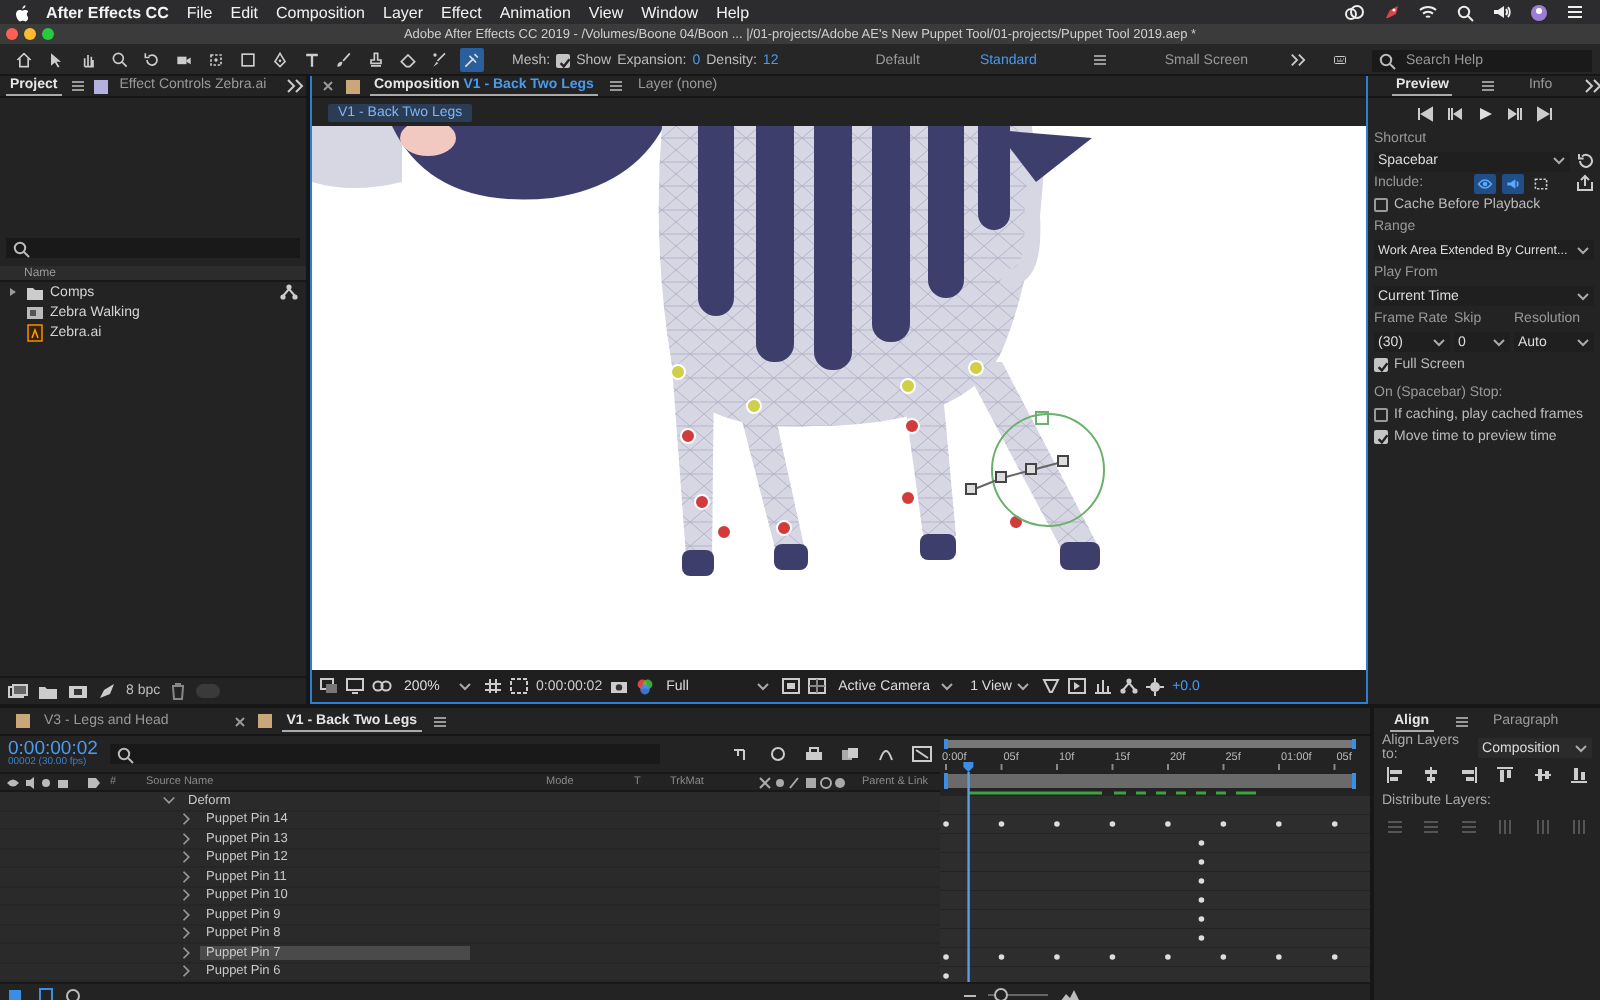 The image size is (1600, 1000). Describe the element at coordinates (120, 60) in the screenshot. I see `zoom-tool-icon` at that location.